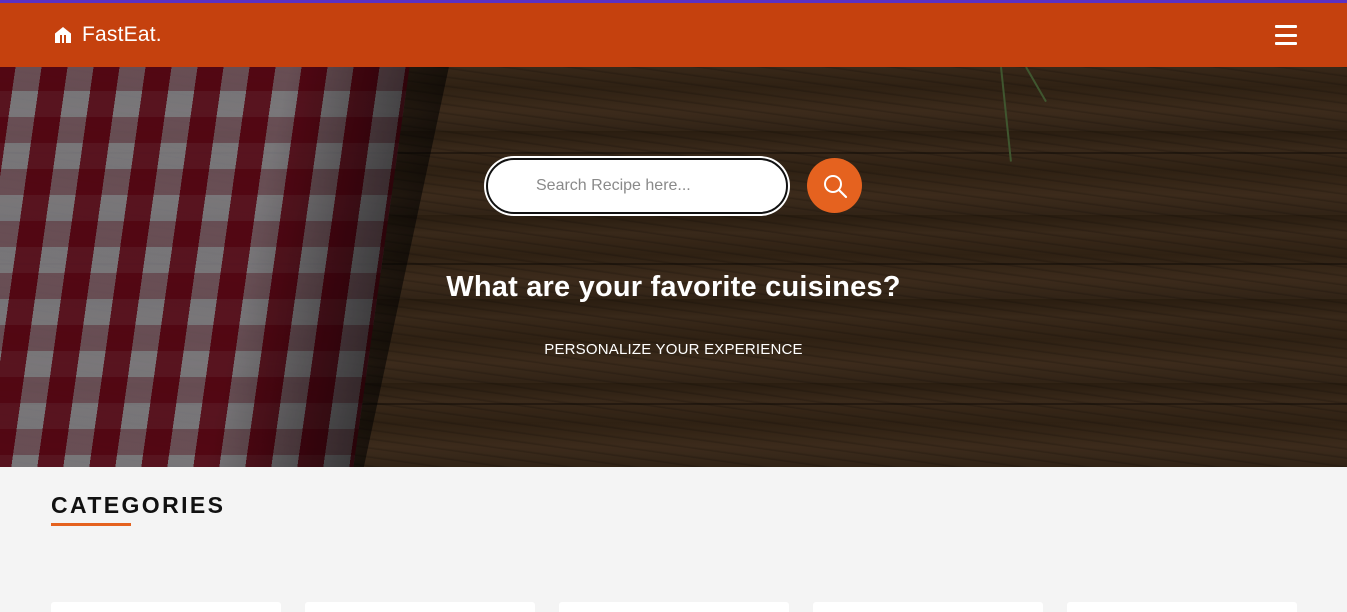  I want to click on brand-link: FastEat., so click(108, 35).